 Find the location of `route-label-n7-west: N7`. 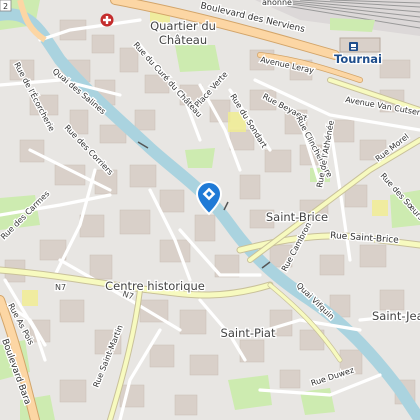

route-label-n7-west: N7 is located at coordinates (60, 287).